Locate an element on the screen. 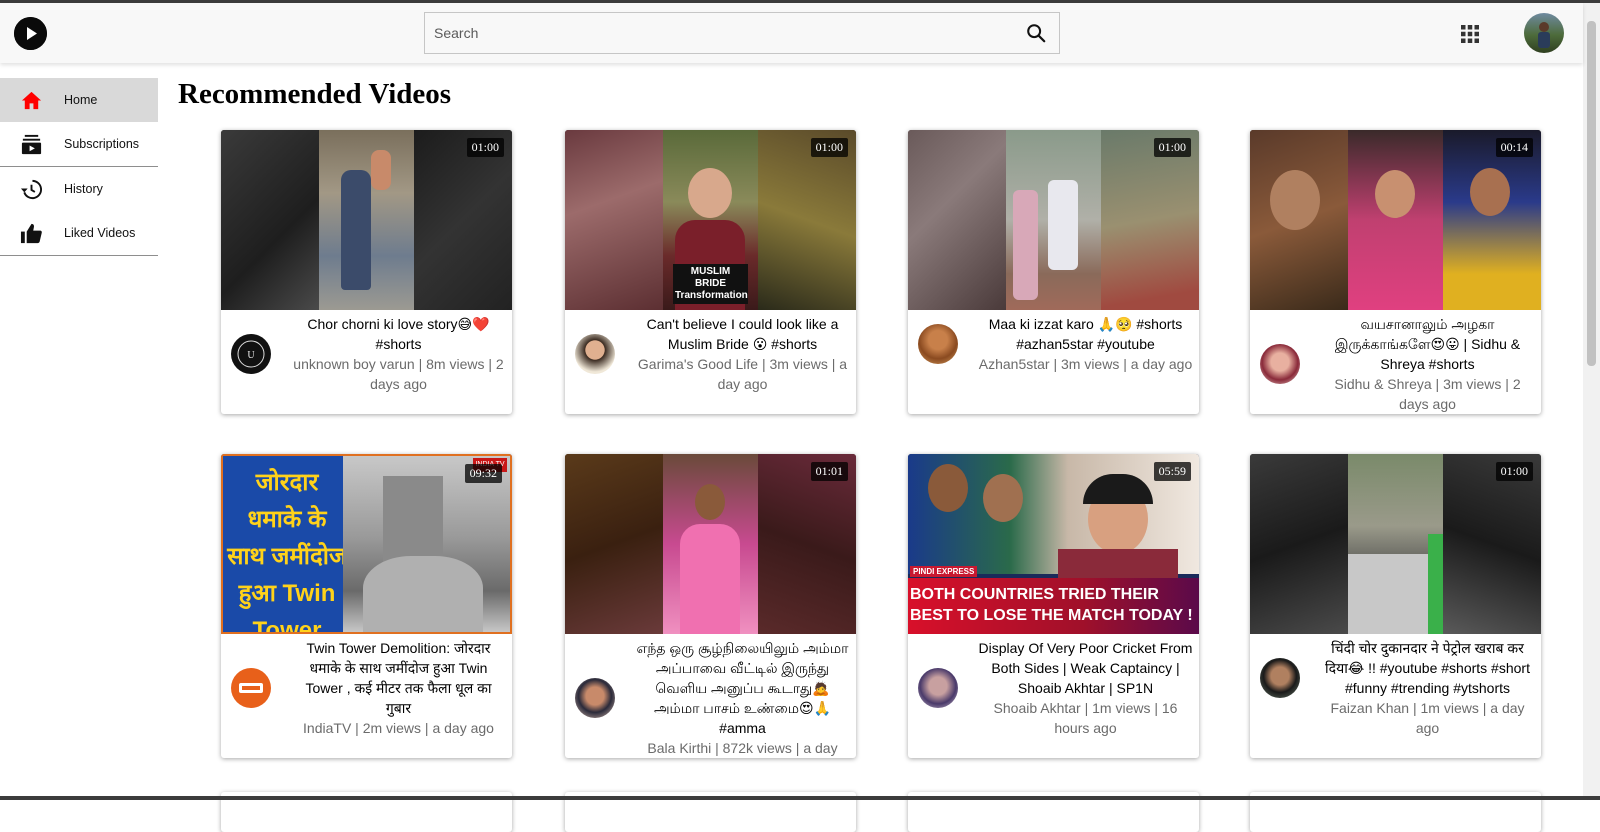  channel-logo-icon: U is located at coordinates (251, 354).